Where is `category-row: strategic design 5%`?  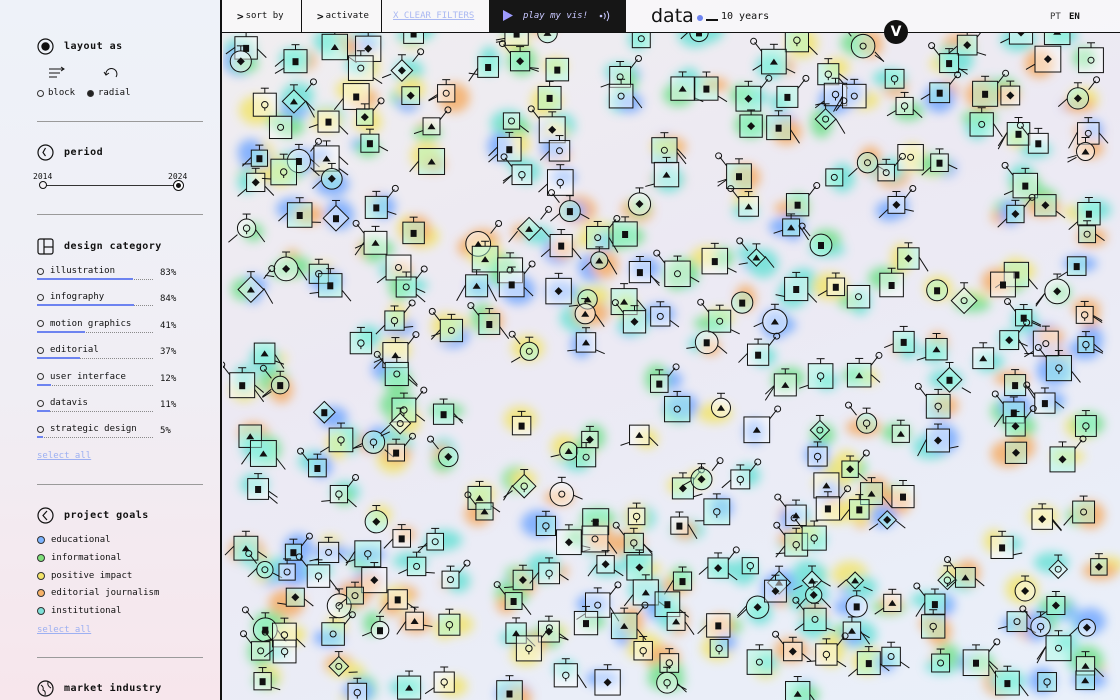 category-row: strategic design 5% is located at coordinates (107, 431).